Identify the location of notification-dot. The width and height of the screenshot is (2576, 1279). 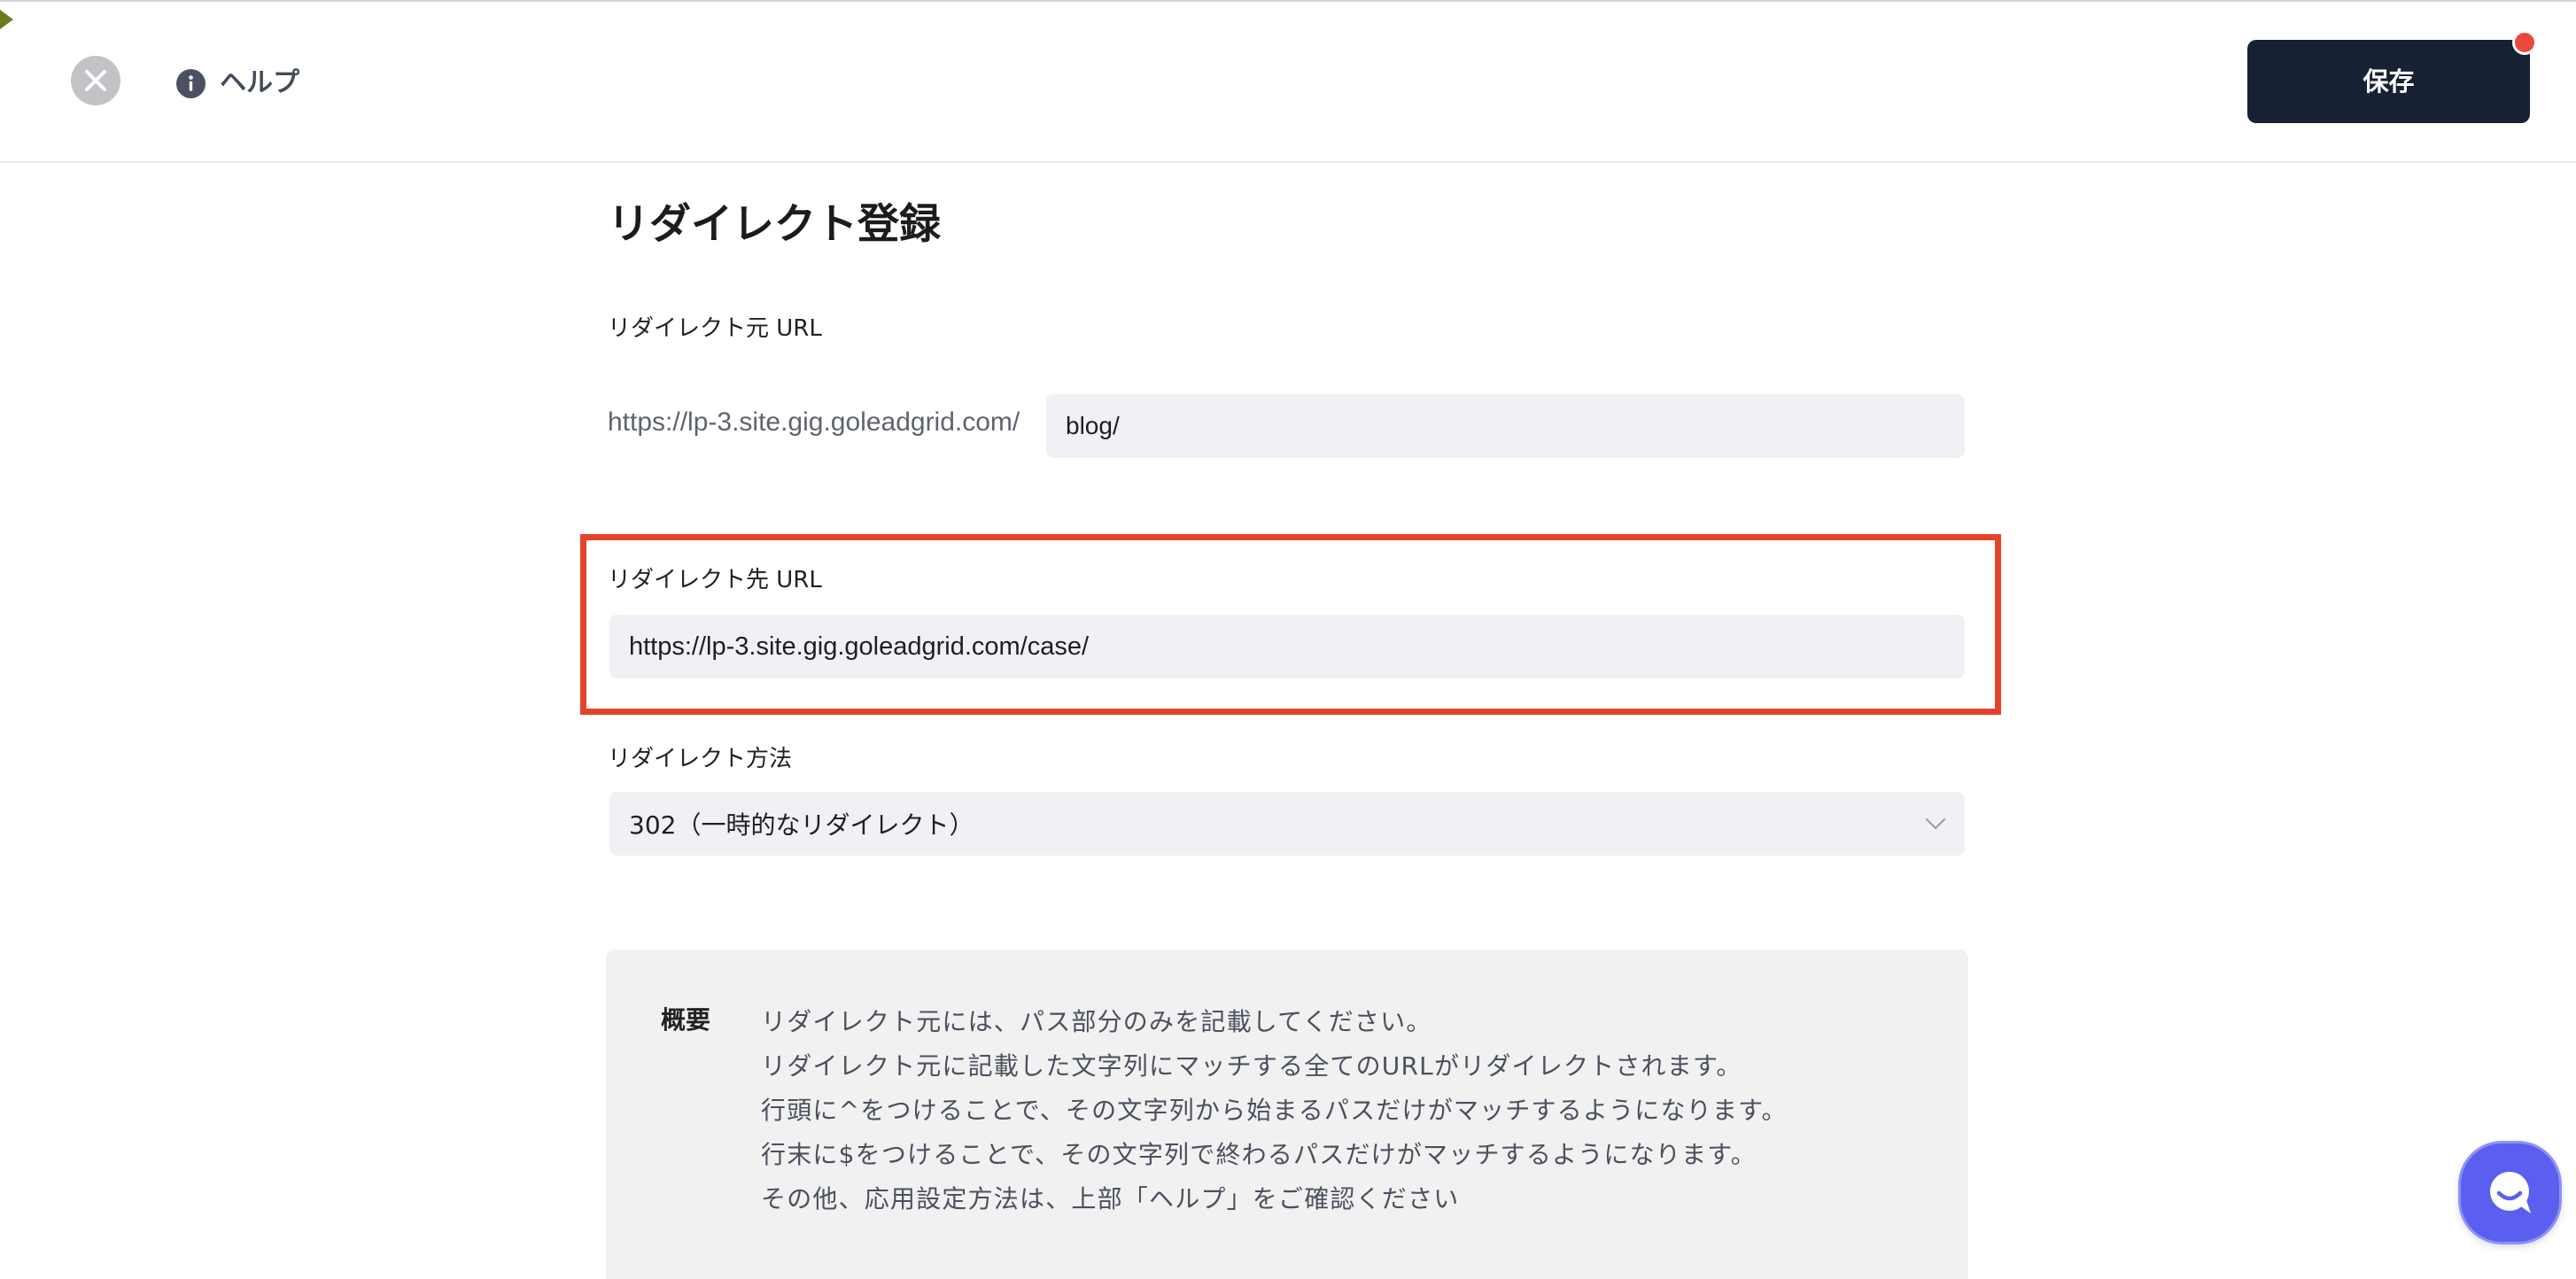
(2524, 42).